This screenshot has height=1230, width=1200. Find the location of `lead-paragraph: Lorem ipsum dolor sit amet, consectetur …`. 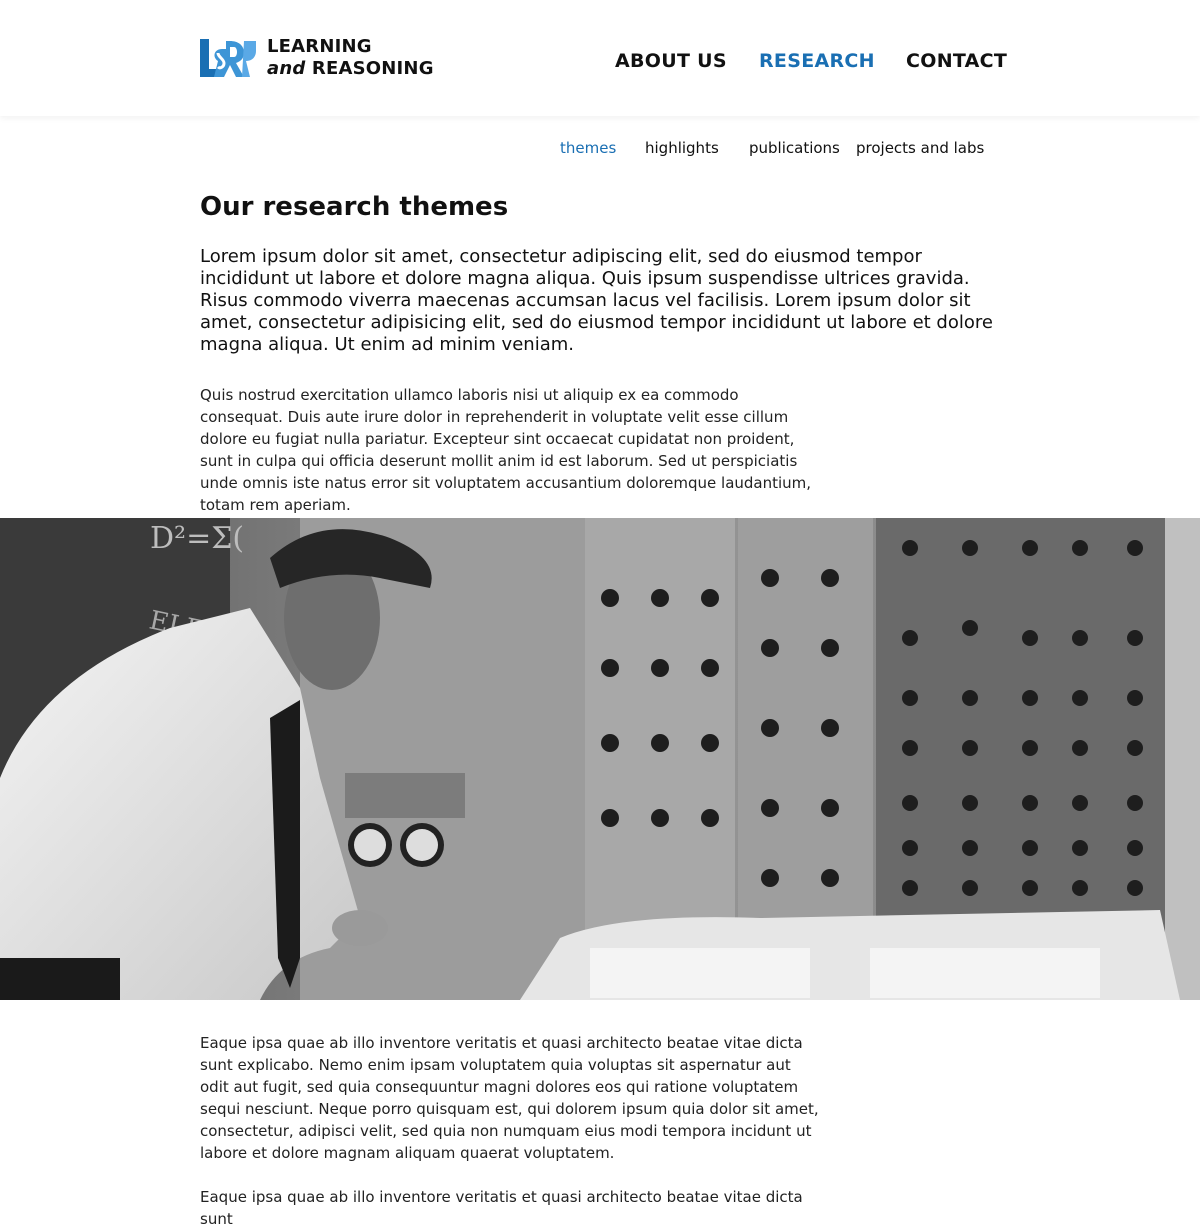

lead-paragraph: Lorem ipsum dolor sit amet, consectetur … is located at coordinates (596, 300).